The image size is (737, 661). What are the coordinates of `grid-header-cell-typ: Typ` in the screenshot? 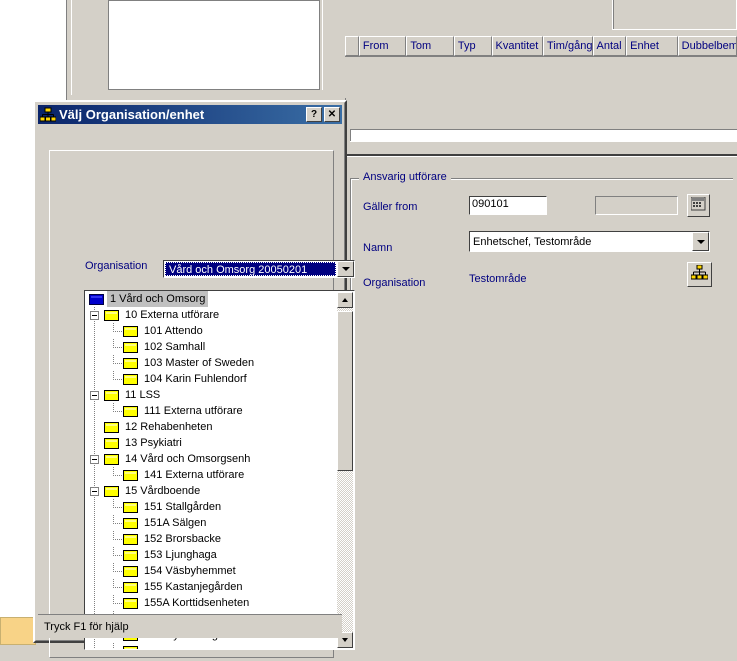 It's located at (472, 46).